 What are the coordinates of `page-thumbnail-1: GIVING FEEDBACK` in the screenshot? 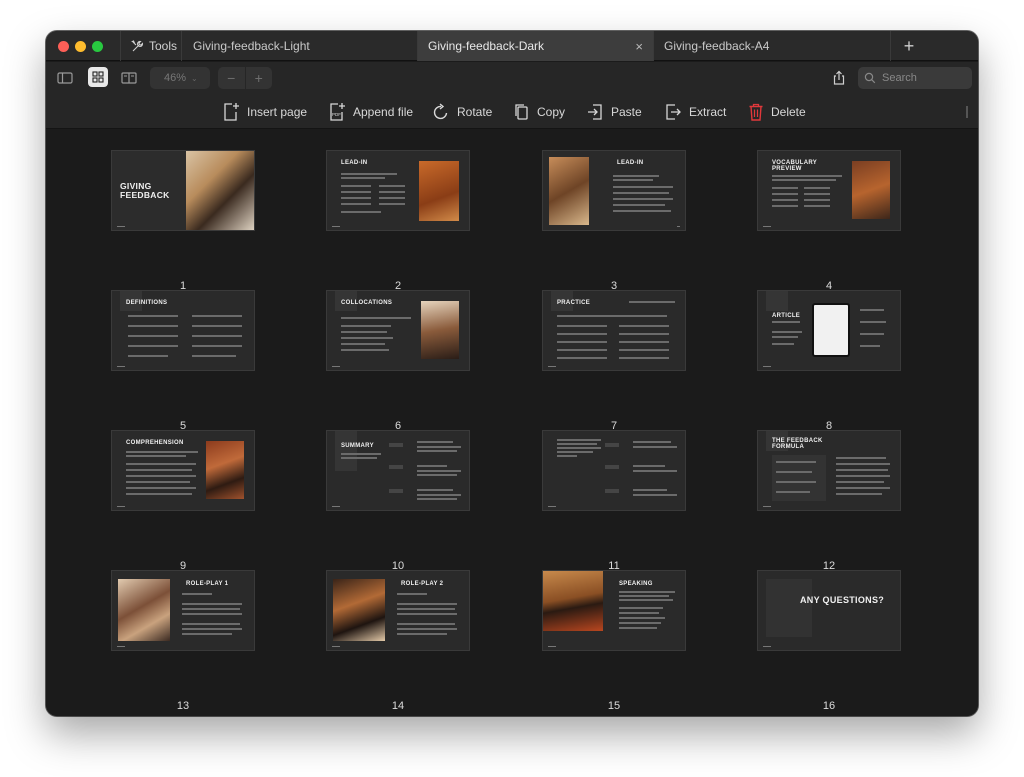 It's located at (183, 190).